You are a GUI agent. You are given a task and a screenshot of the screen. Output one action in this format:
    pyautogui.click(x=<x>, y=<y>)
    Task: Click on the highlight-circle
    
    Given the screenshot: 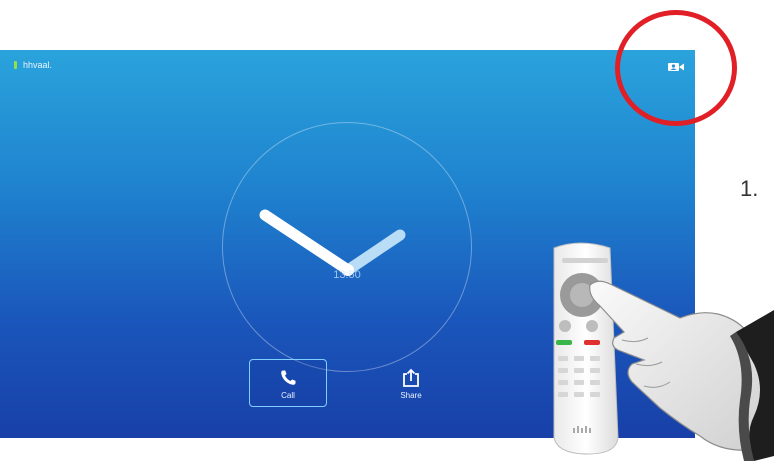 What is the action you would take?
    pyautogui.click(x=676, y=68)
    